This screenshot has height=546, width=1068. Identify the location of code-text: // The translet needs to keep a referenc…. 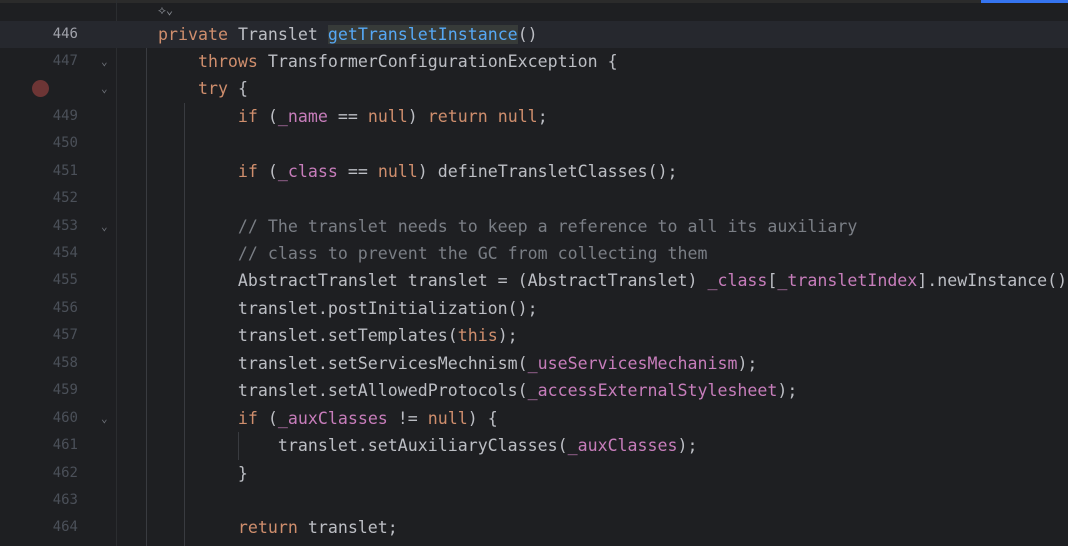
(507, 226).